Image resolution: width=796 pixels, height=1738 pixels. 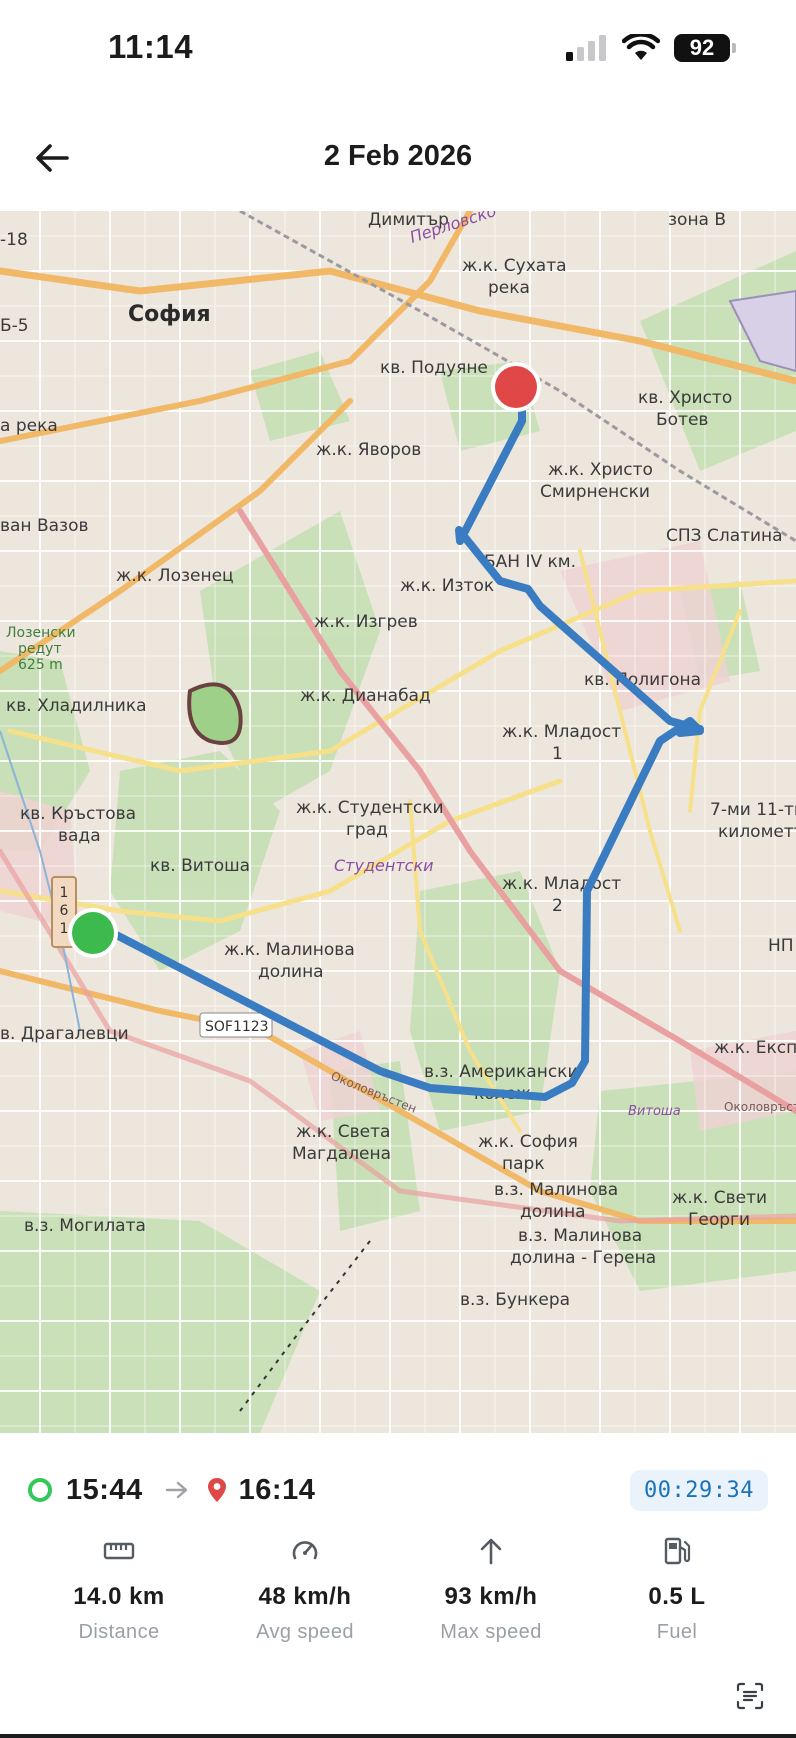 I want to click on map-label: Б-5, so click(x=14, y=326).